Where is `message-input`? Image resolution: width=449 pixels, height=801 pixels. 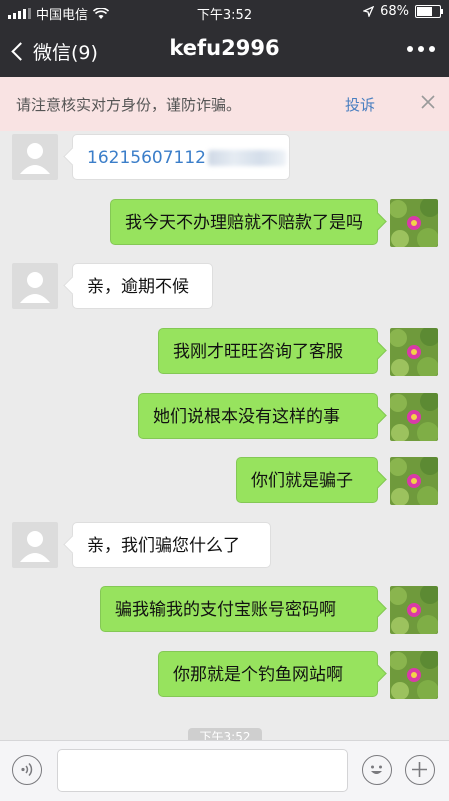 message-input is located at coordinates (202, 770).